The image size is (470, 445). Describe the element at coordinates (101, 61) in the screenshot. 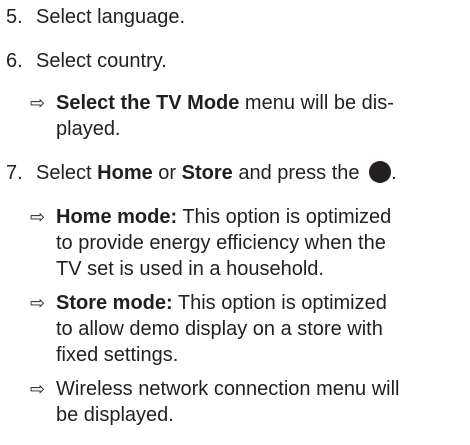

I see `step-text: Select country.` at that location.